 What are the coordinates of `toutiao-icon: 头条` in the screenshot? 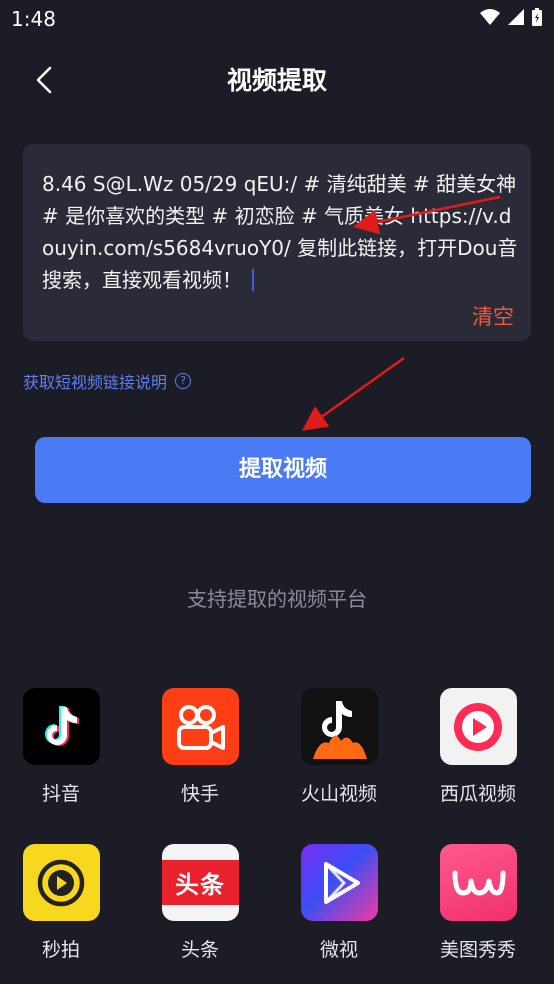 It's located at (200, 882).